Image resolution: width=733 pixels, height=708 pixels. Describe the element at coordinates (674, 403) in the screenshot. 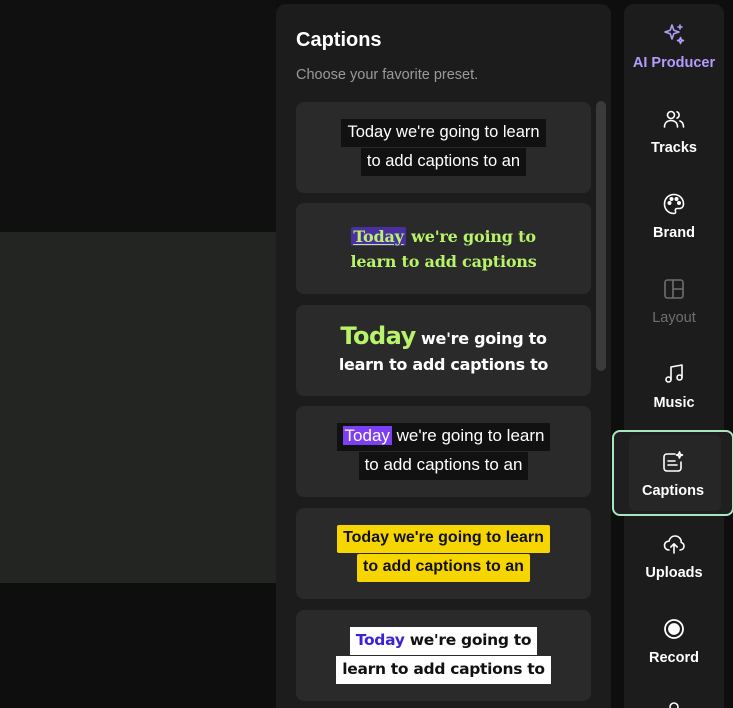

I see `nav-label: Music` at that location.